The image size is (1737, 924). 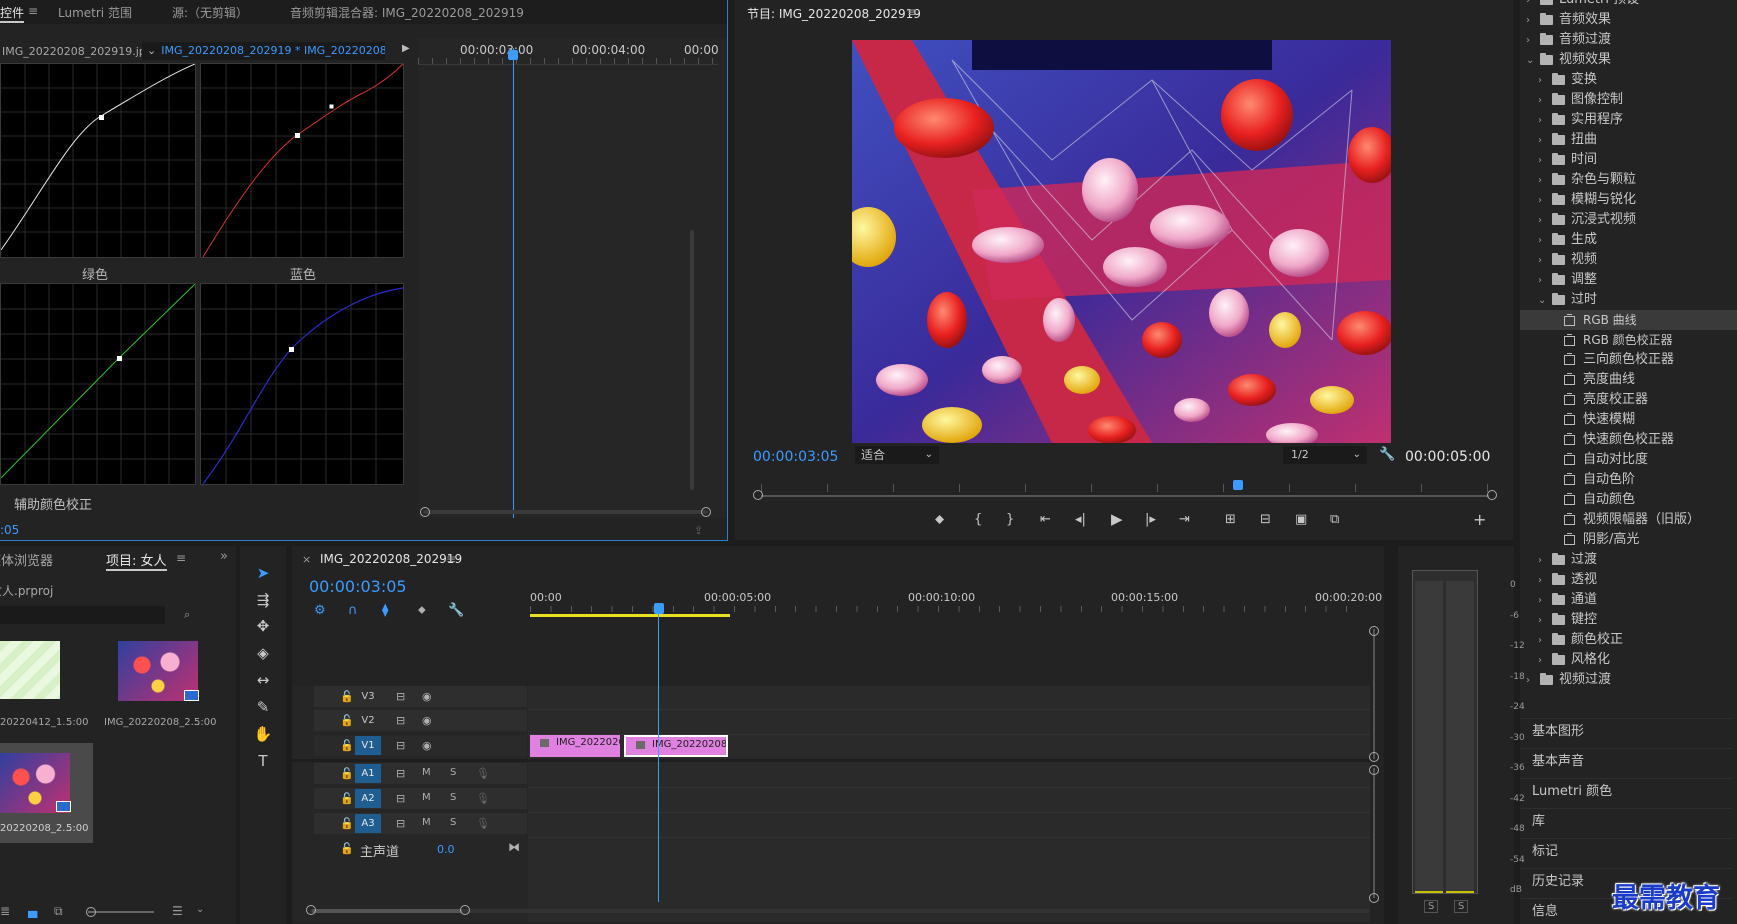 What do you see at coordinates (513, 283) in the screenshot?
I see `playhead` at bounding box center [513, 283].